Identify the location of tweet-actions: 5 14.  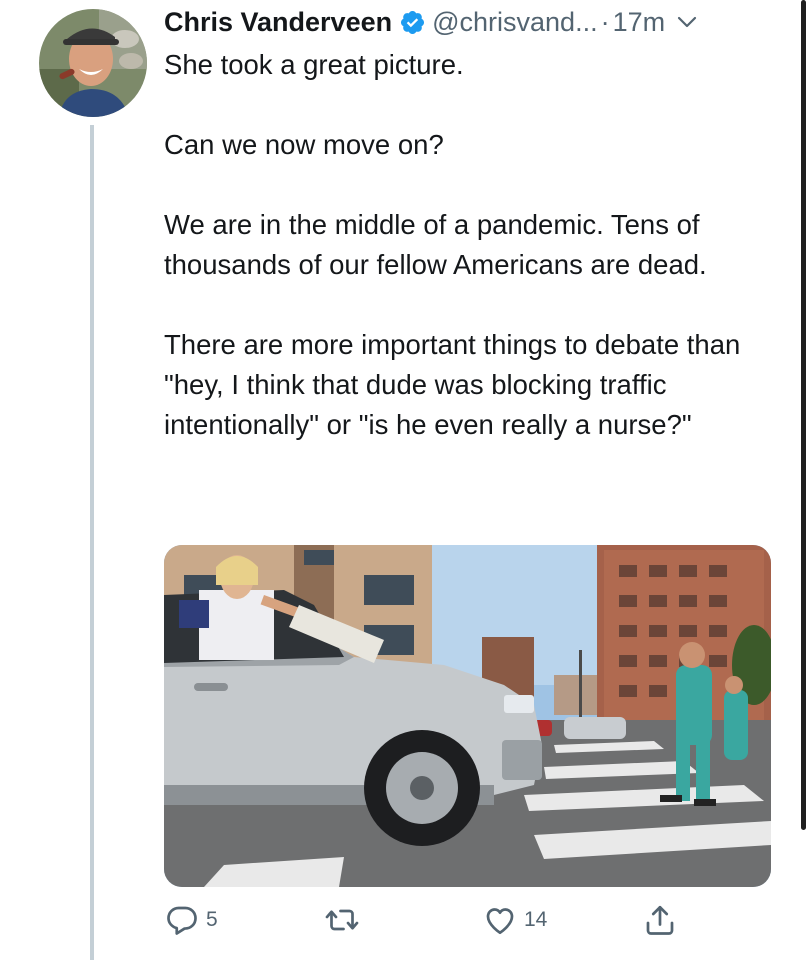
(444, 922).